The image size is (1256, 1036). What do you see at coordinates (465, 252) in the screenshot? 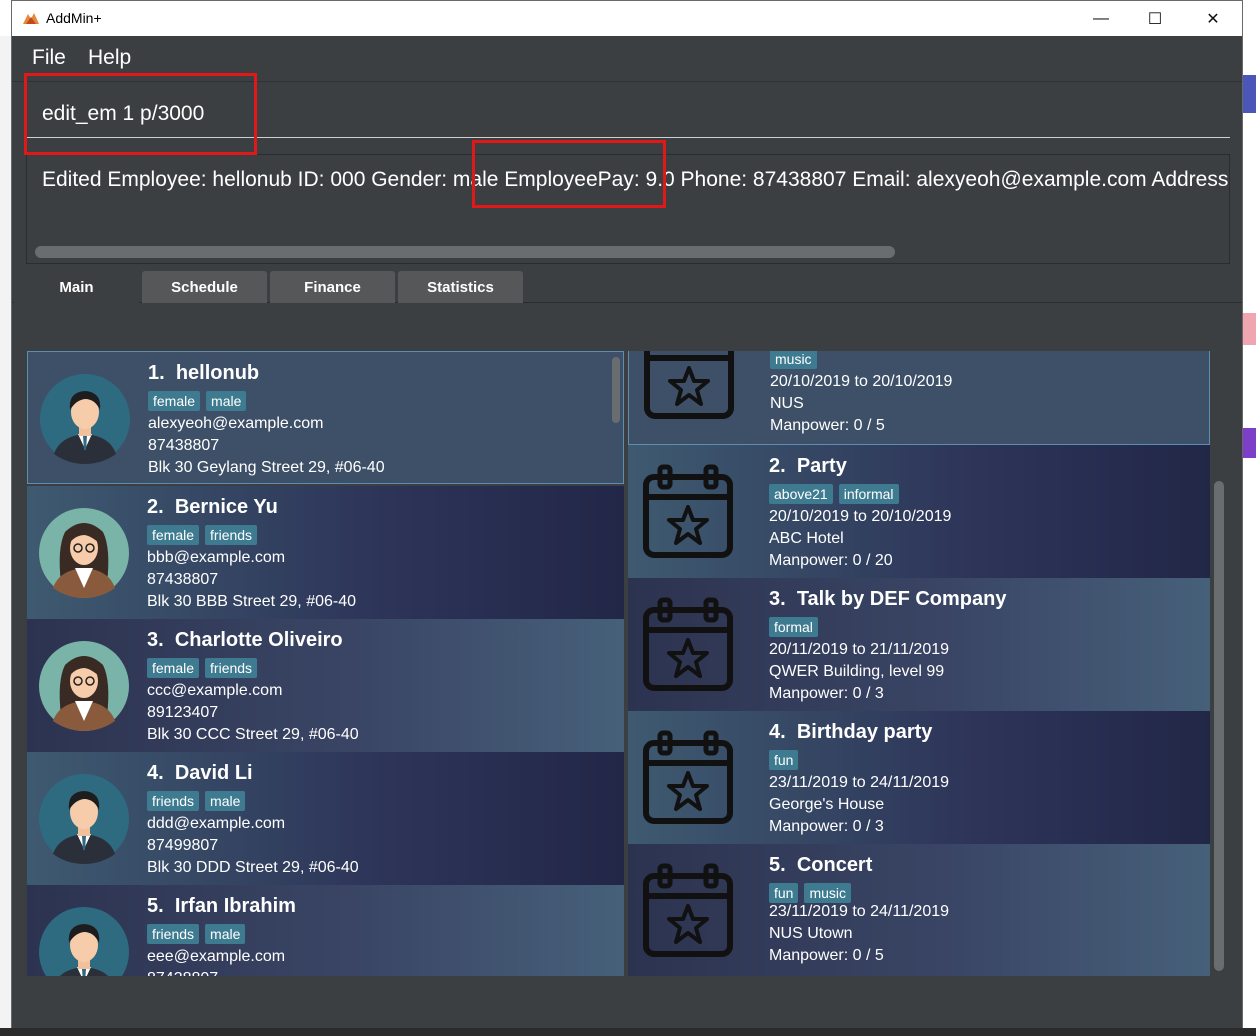
I see `horizontal-scrollbar` at bounding box center [465, 252].